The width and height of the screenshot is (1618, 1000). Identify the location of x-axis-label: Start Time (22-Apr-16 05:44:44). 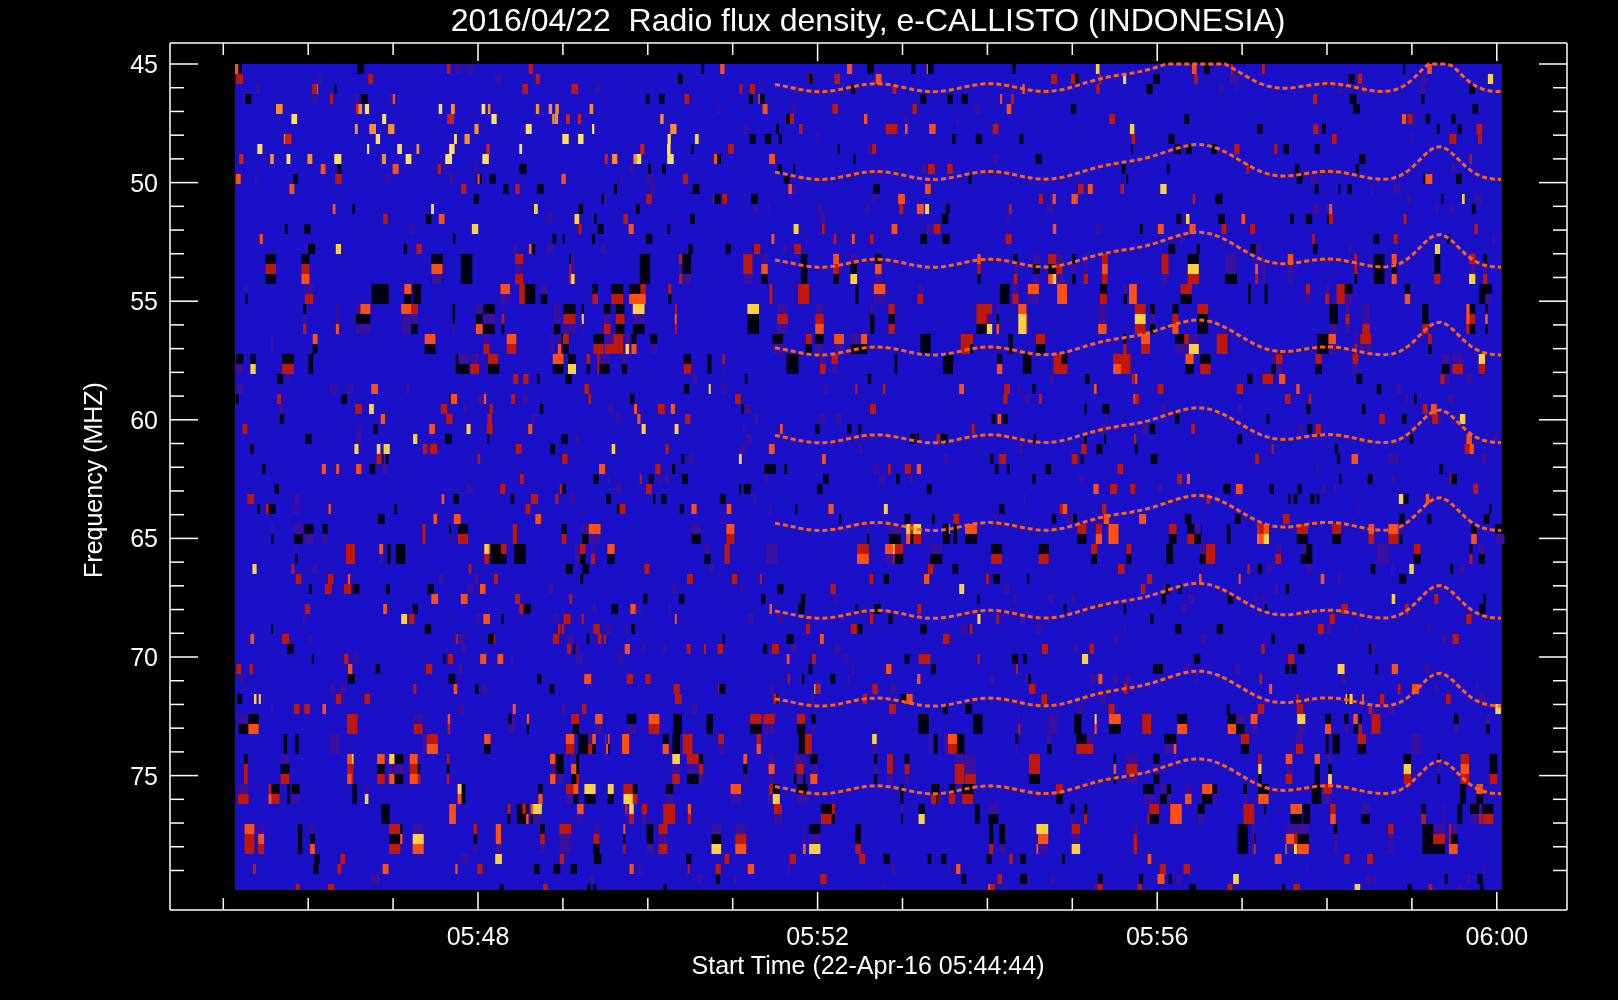
(868, 965).